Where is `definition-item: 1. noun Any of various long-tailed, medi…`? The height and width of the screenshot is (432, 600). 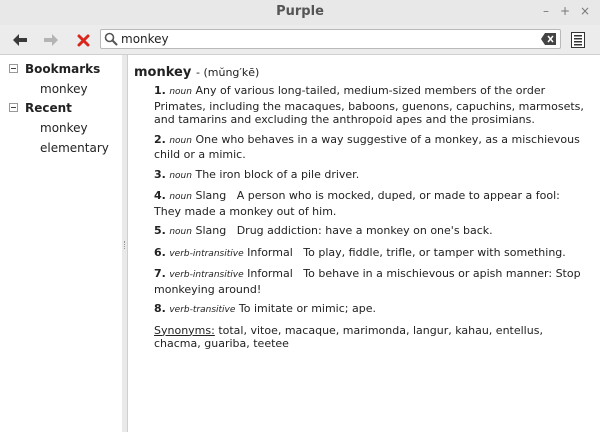 definition-item: 1. noun Any of various long-tailed, medi… is located at coordinates (369, 105).